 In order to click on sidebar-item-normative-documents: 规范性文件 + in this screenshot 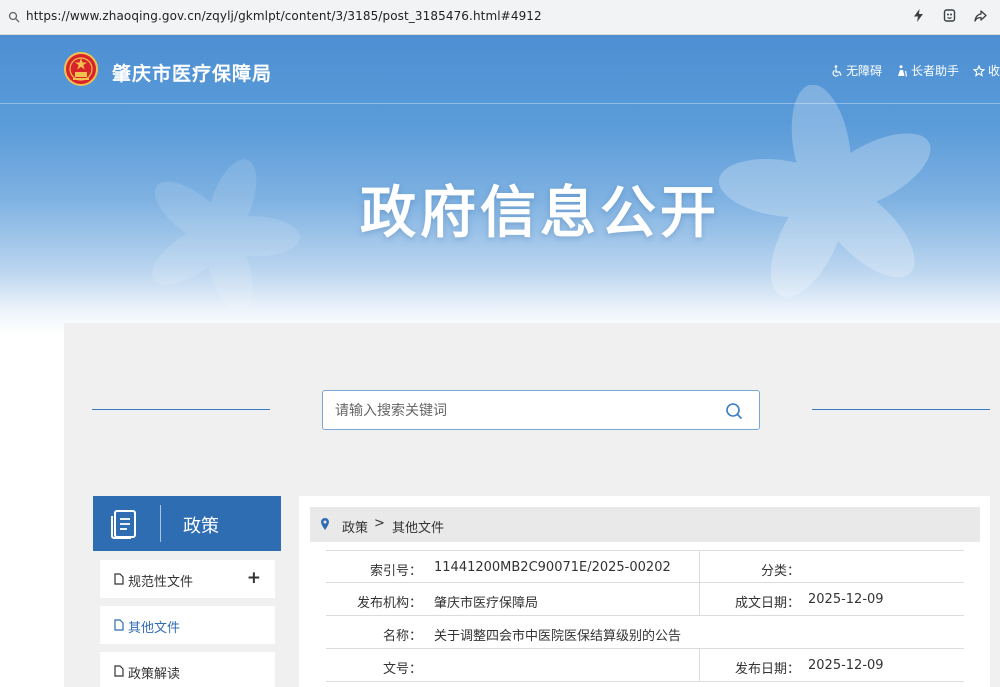, I will do `click(187, 579)`.